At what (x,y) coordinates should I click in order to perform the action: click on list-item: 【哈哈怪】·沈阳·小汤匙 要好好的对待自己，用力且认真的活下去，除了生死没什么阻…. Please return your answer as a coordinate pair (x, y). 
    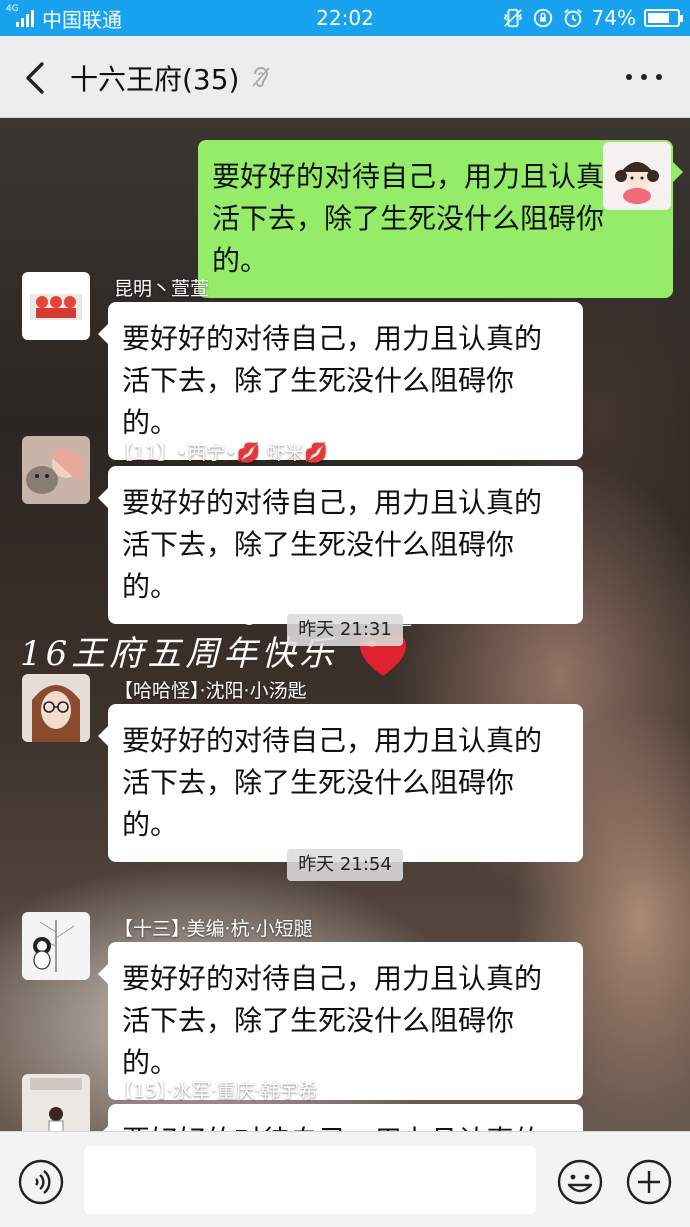
    Looking at the image, I should click on (322, 768).